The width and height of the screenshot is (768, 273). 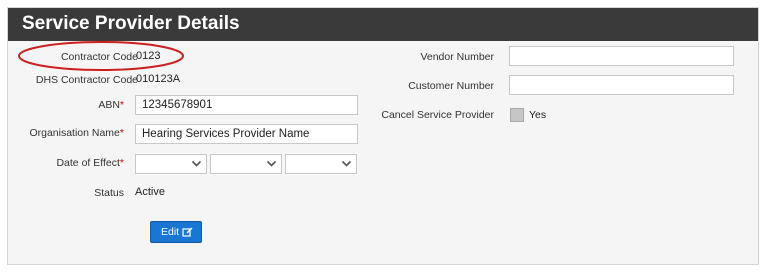 What do you see at coordinates (621, 56) in the screenshot?
I see `vendor-number-field` at bounding box center [621, 56].